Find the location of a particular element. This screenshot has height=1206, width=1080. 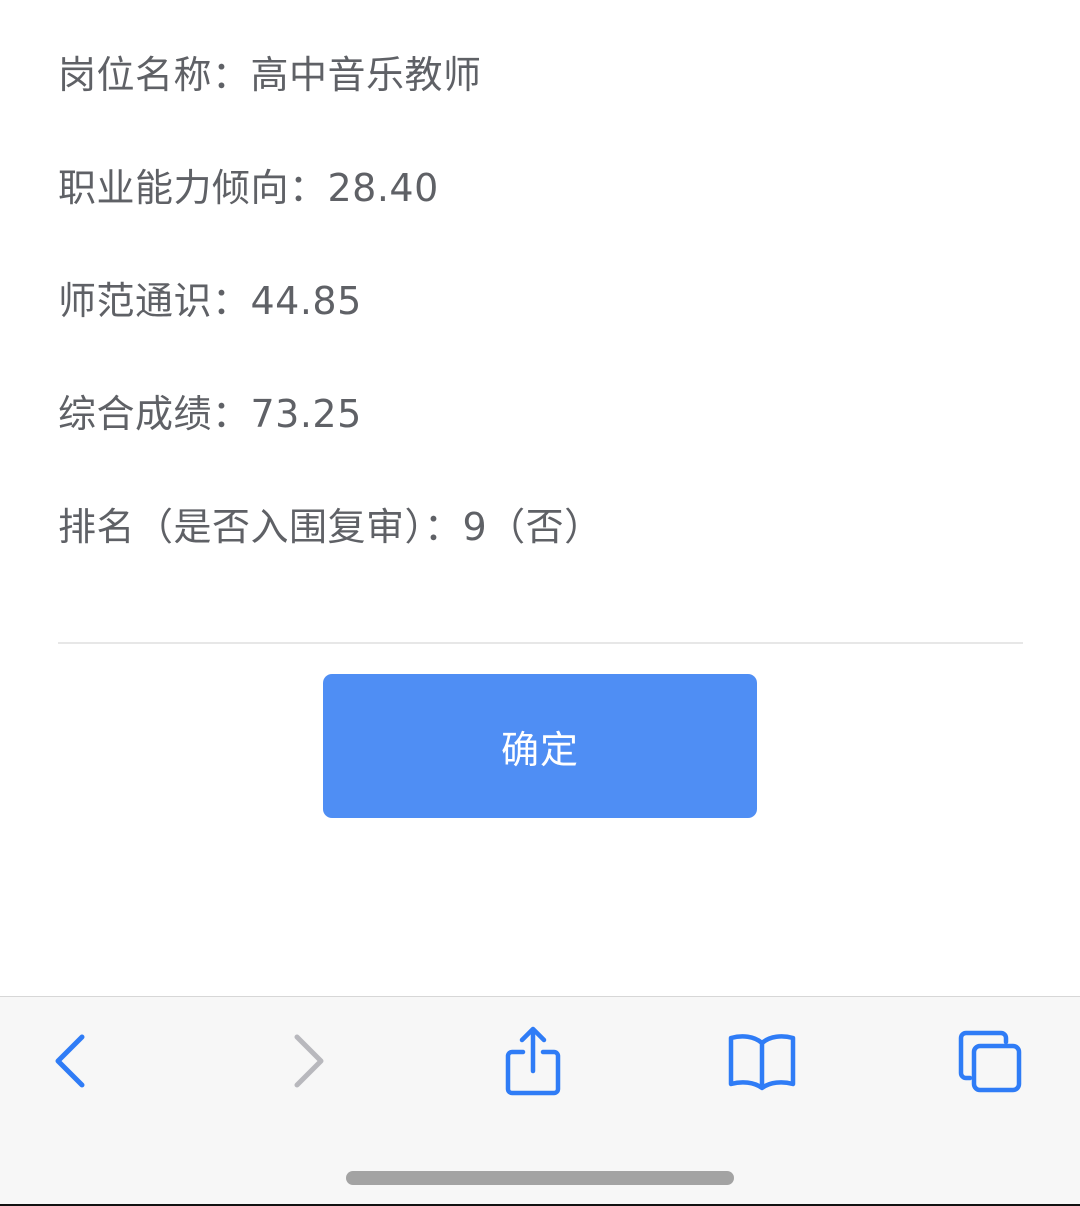

divider is located at coordinates (540, 643).